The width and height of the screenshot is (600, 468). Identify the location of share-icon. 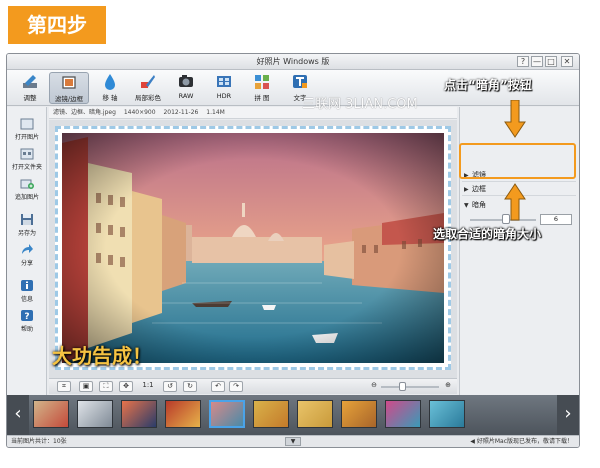
(27, 249).